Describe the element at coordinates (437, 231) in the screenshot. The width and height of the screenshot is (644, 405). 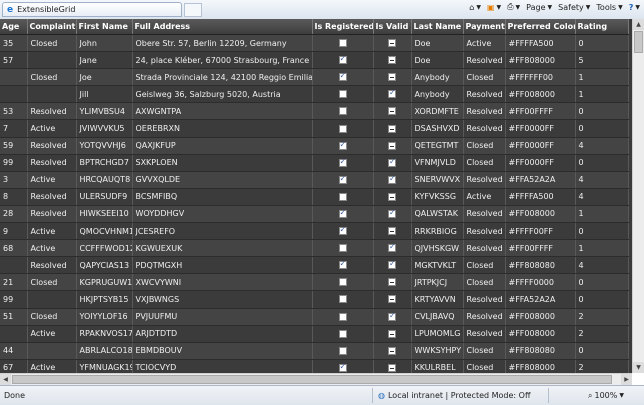
I see `last-name-cell: RRKRBIOG` at that location.